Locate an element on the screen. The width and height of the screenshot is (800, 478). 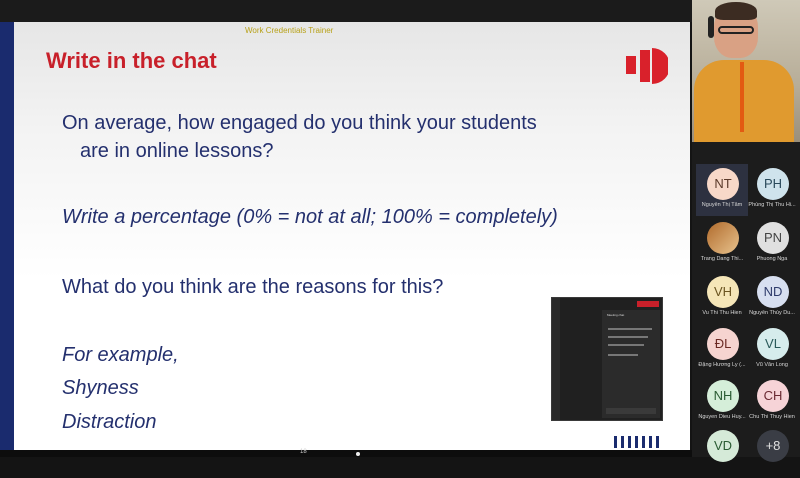
headset-icon is located at coordinates (711, 27).